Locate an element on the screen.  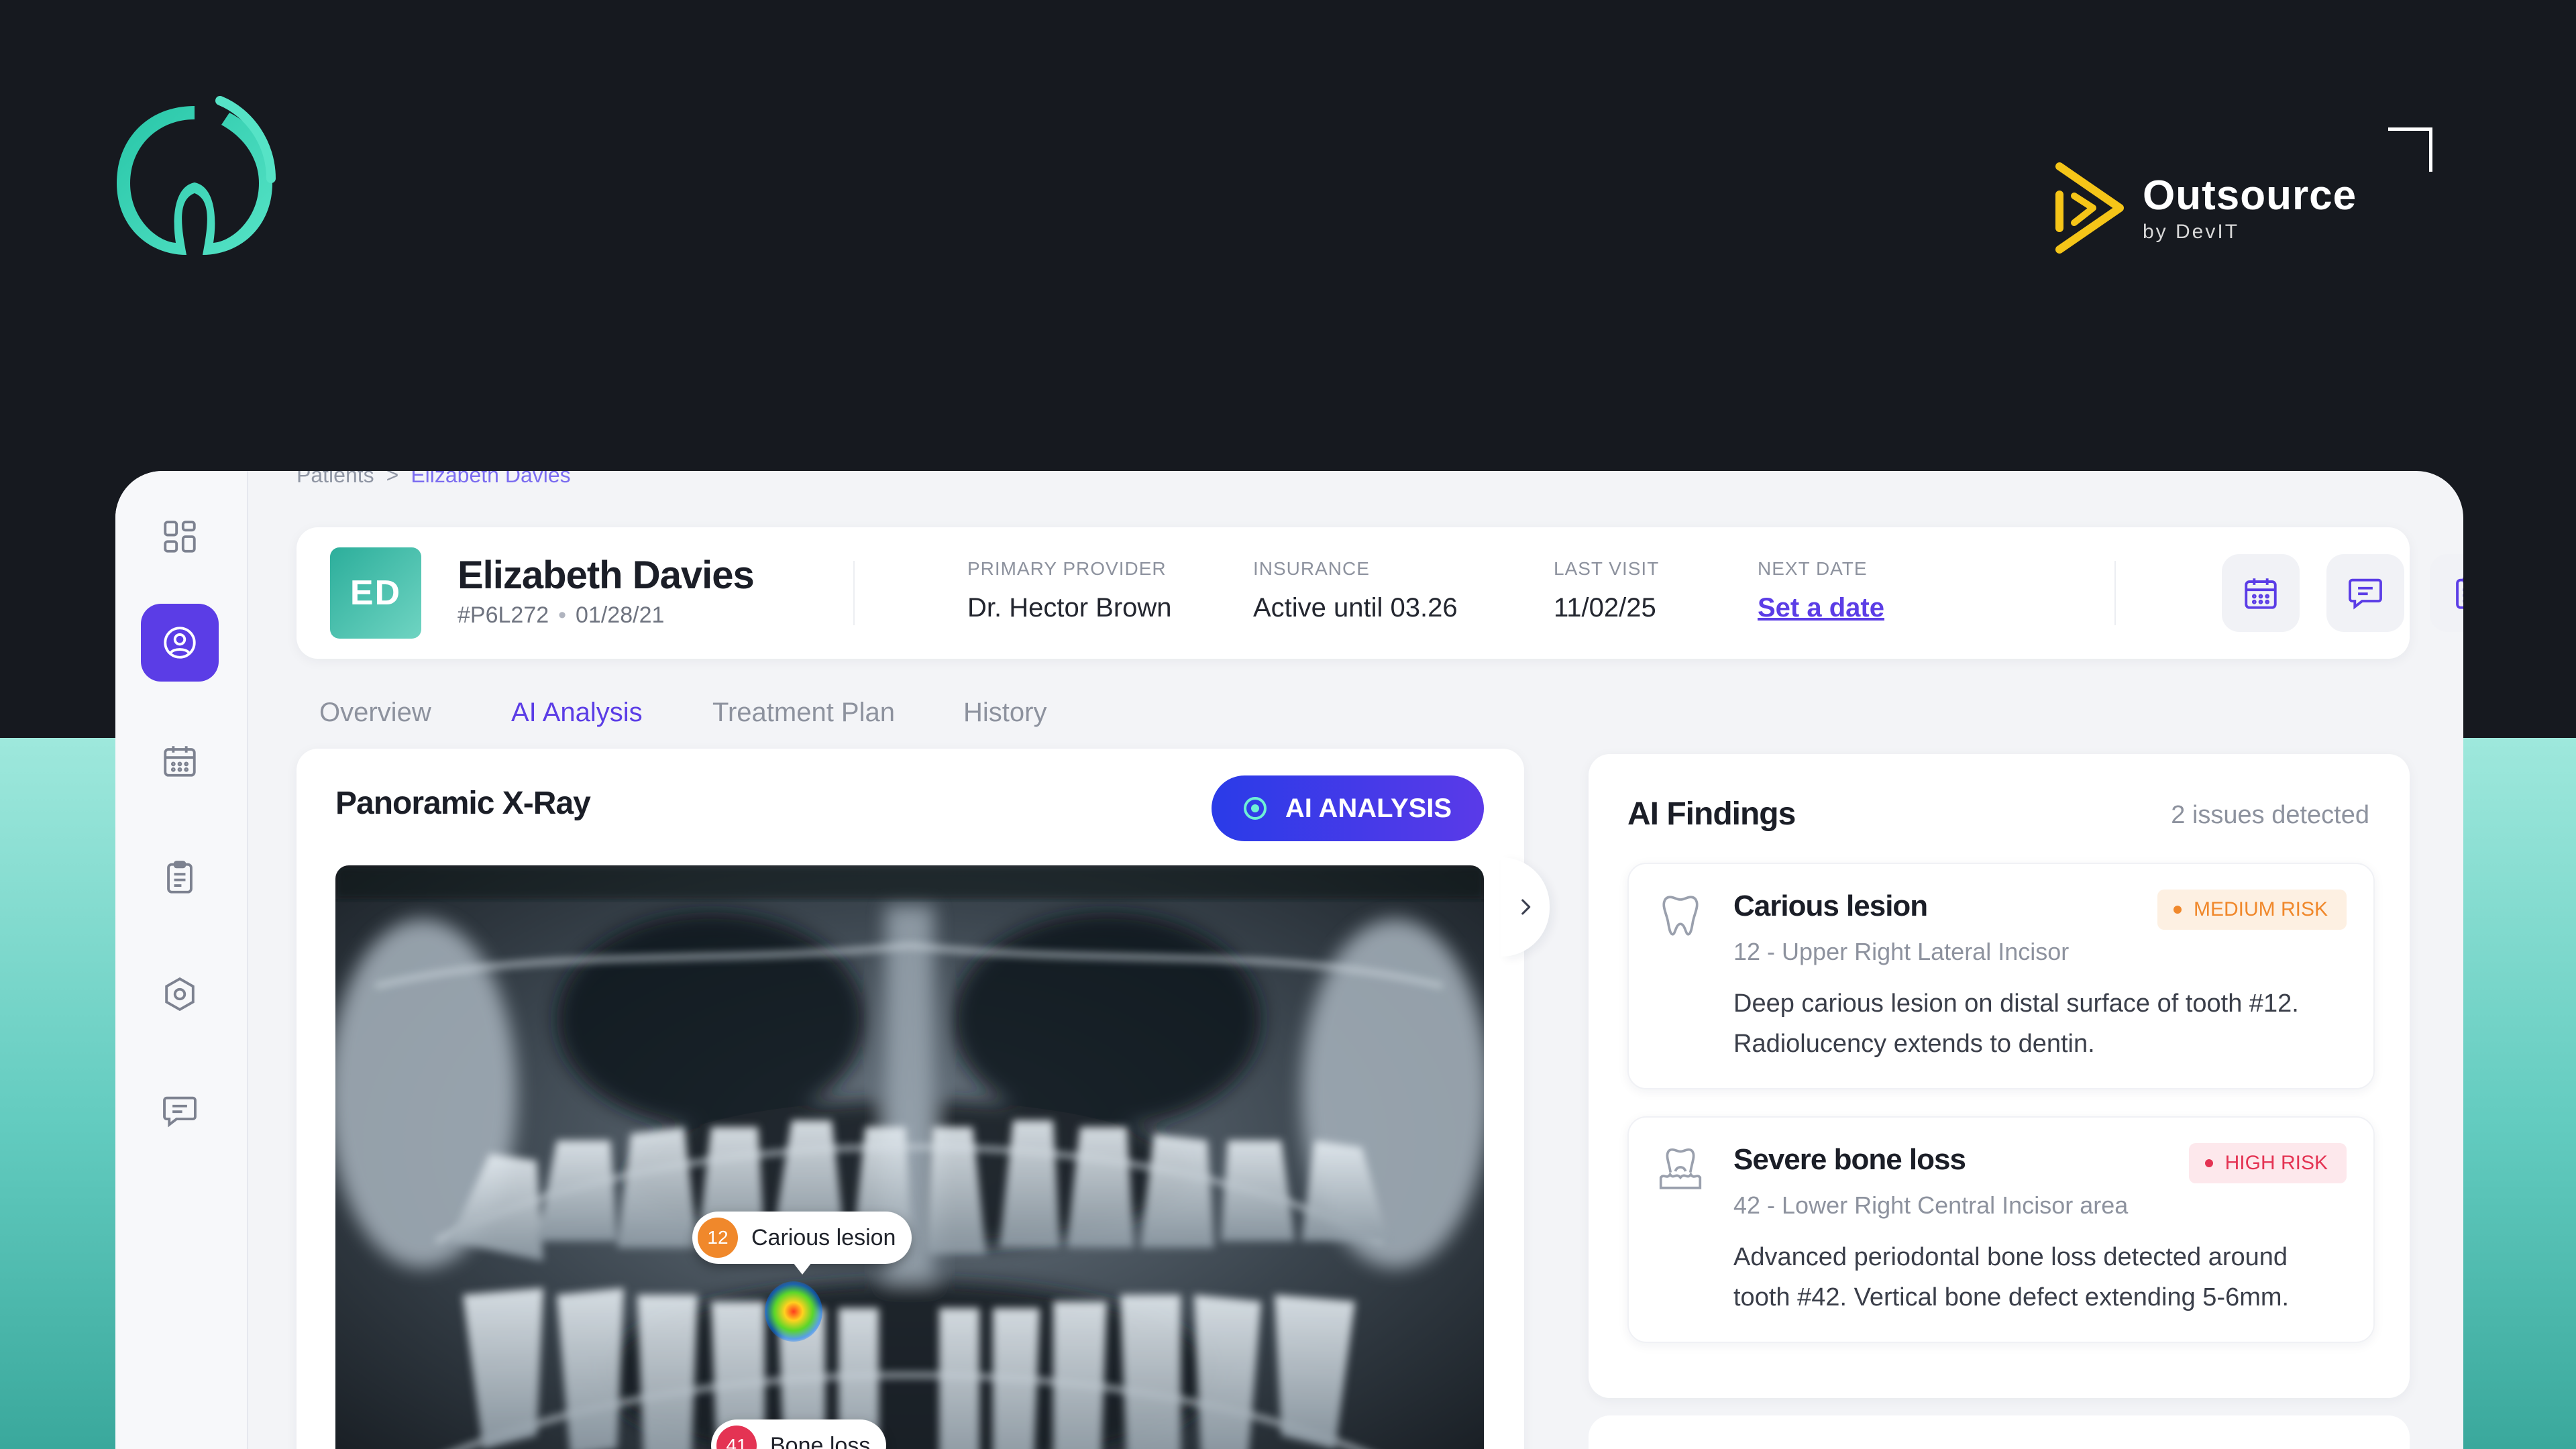
next-image-button is located at coordinates (1525, 907).